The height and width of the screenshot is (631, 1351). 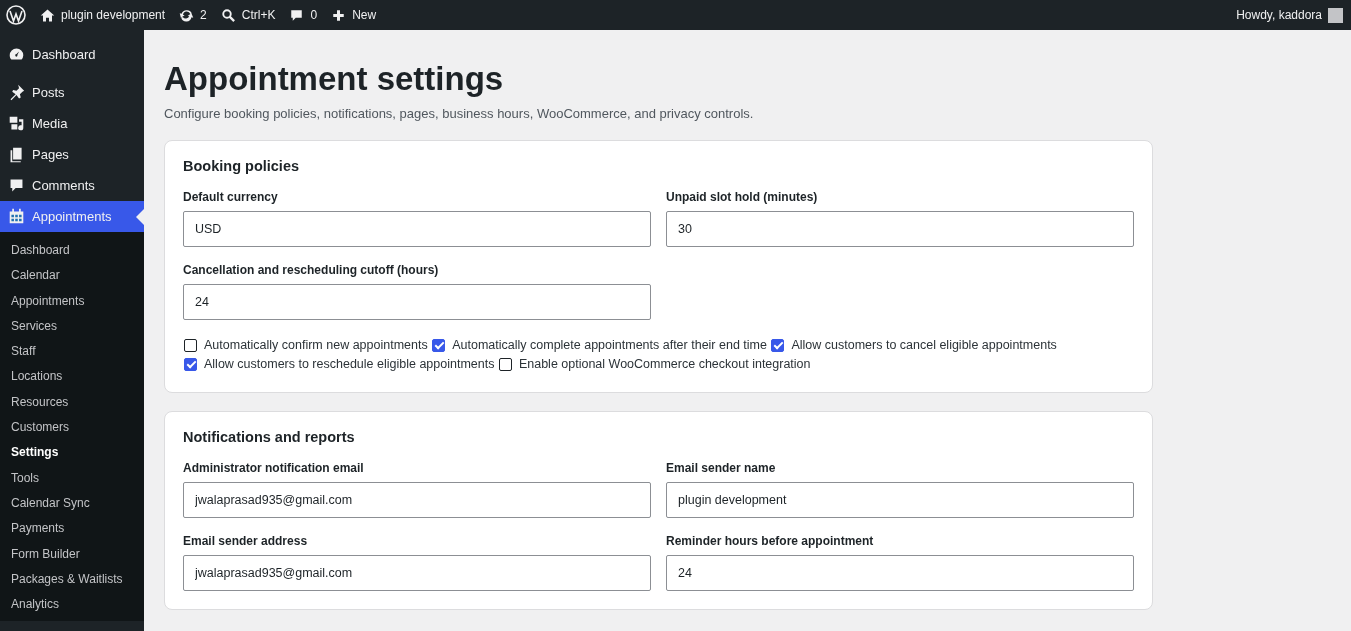 What do you see at coordinates (16, 154) in the screenshot?
I see `pages-icon` at bounding box center [16, 154].